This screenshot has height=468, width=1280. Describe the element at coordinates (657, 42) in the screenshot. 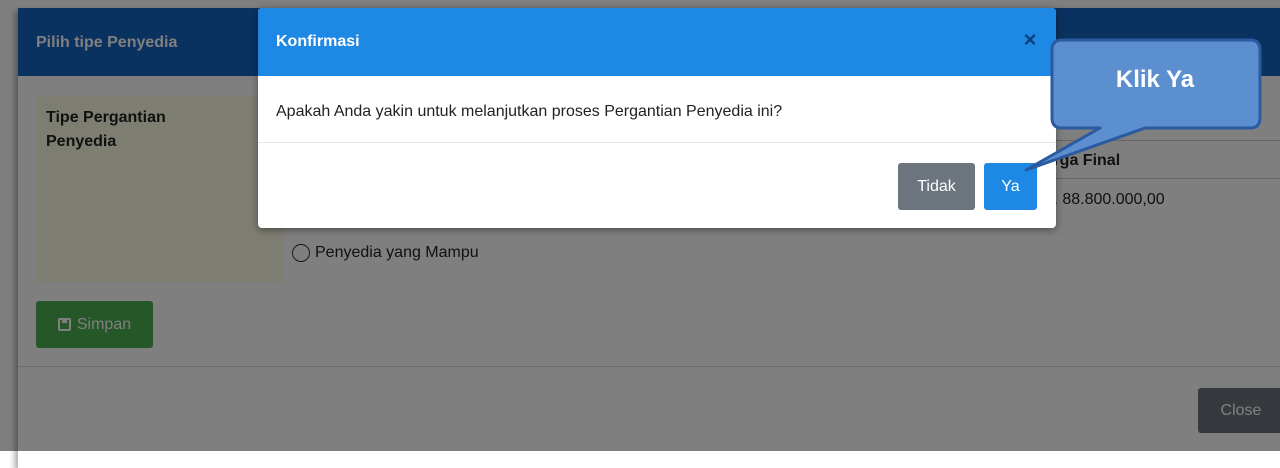

I see `dialog-header: Konfirmasi ×` at that location.